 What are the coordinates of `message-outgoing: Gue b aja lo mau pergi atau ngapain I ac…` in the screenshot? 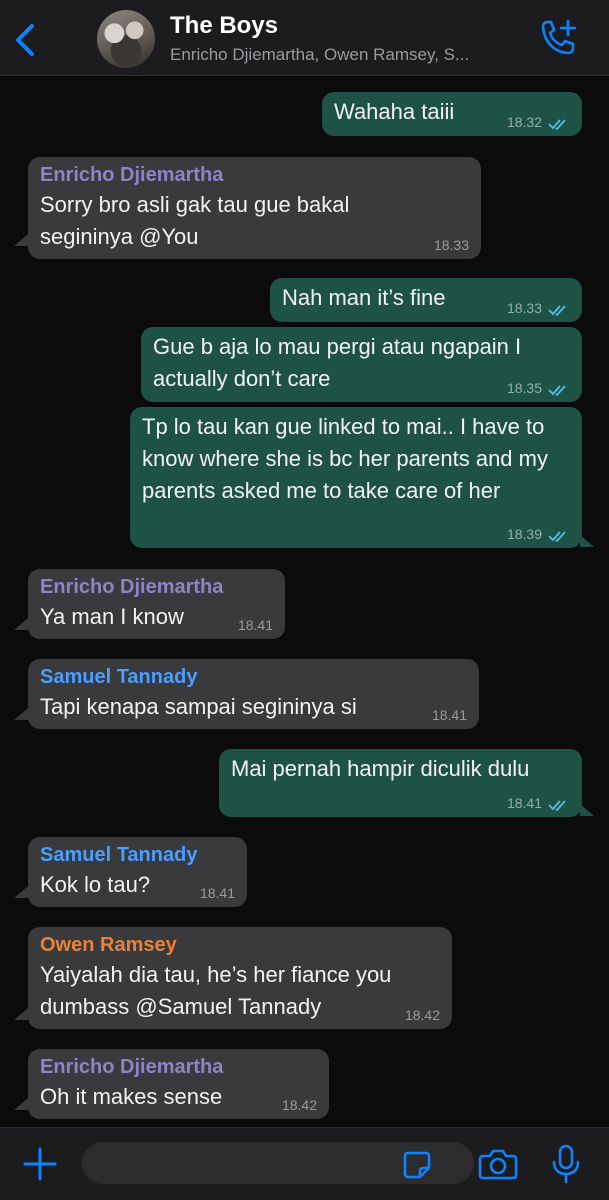 It's located at (361, 364).